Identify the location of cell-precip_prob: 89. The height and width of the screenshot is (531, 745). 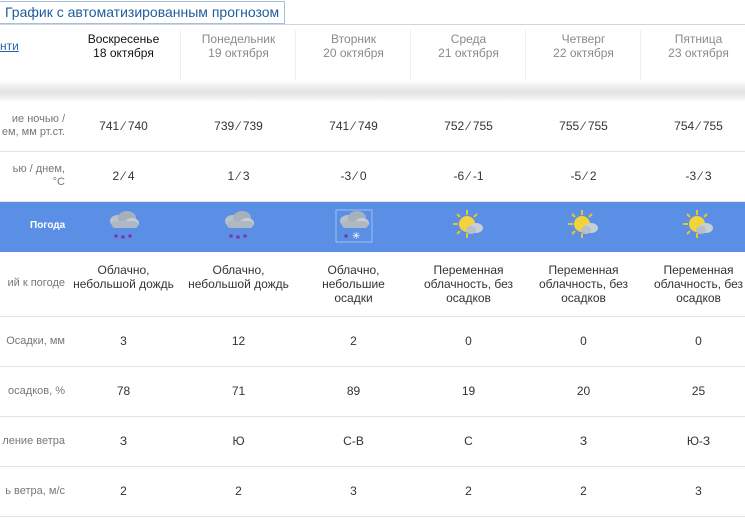
(353, 391).